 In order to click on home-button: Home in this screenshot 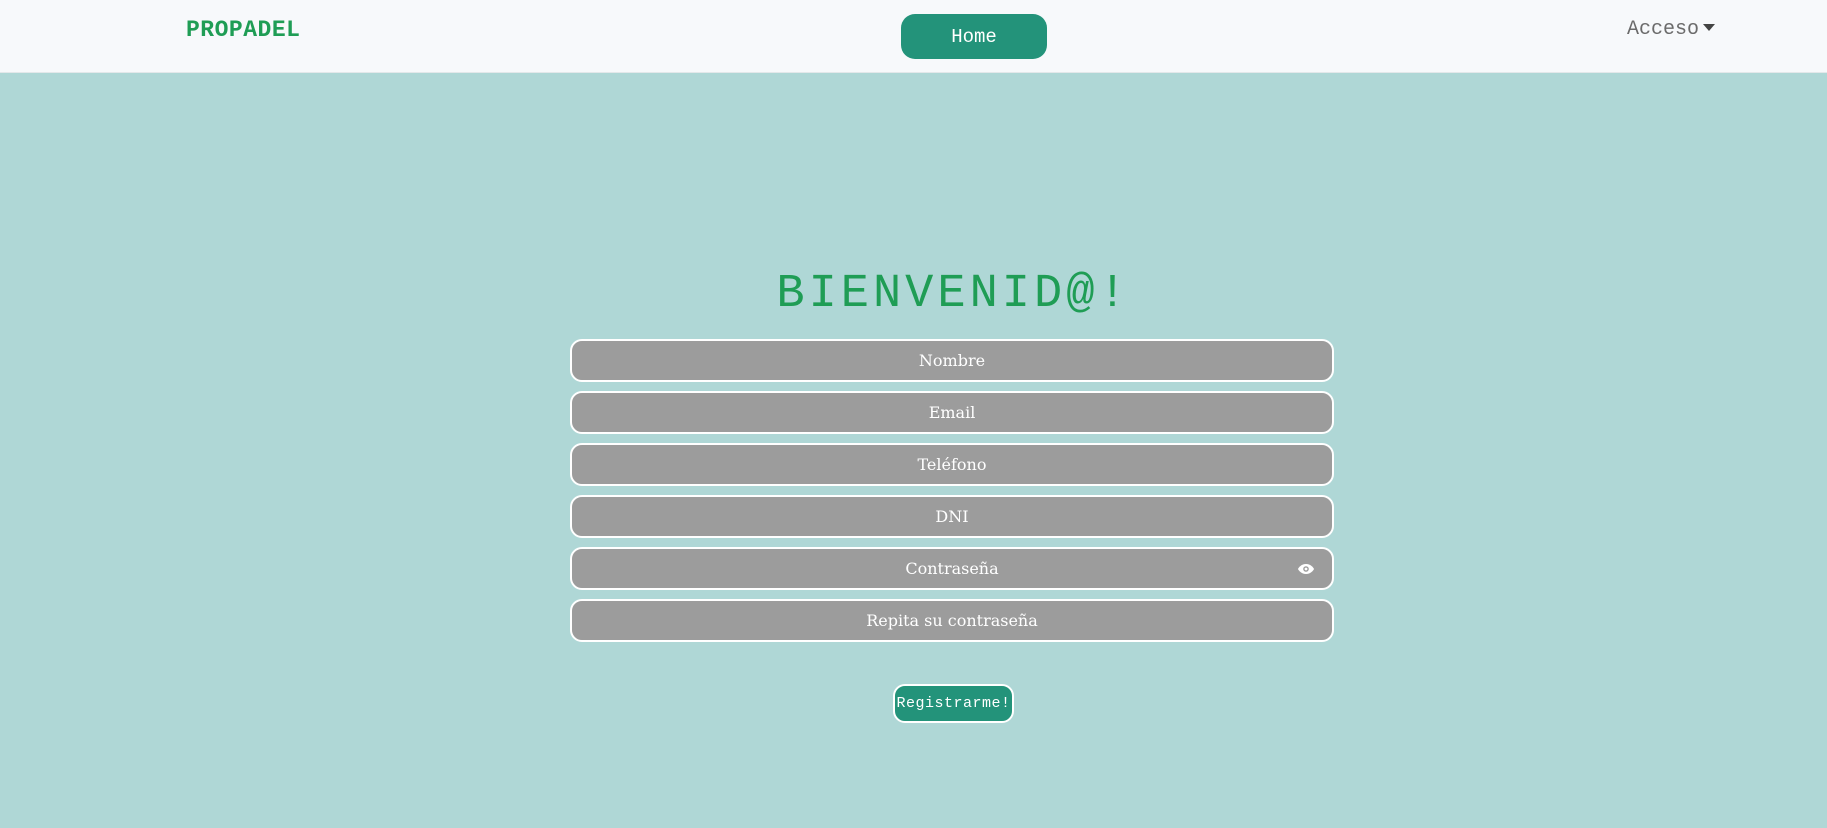, I will do `click(974, 36)`.